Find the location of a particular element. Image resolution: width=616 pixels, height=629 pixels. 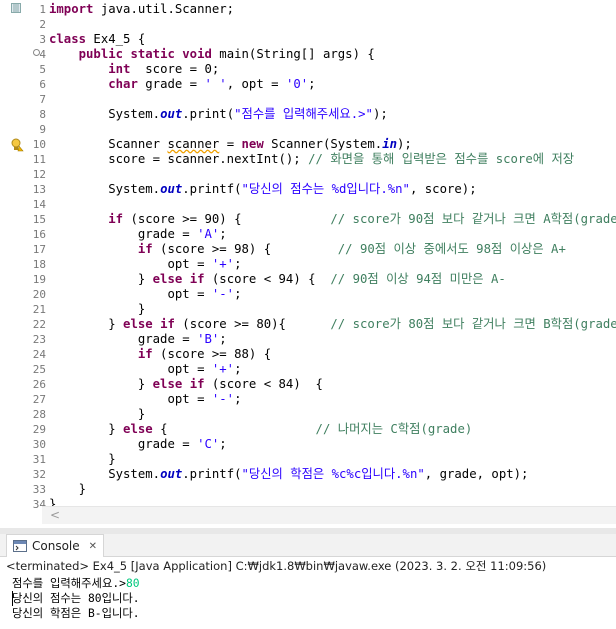

code-token: new is located at coordinates (252, 144).